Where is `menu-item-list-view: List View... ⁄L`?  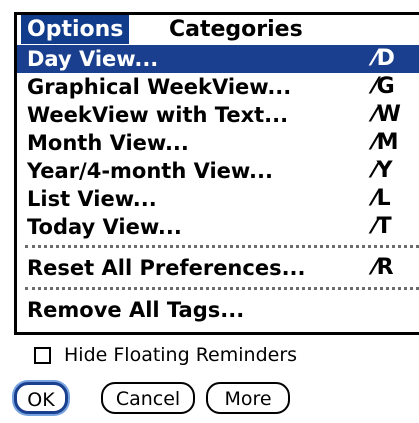
menu-item-list-view: List View... ⁄L is located at coordinates (218, 199).